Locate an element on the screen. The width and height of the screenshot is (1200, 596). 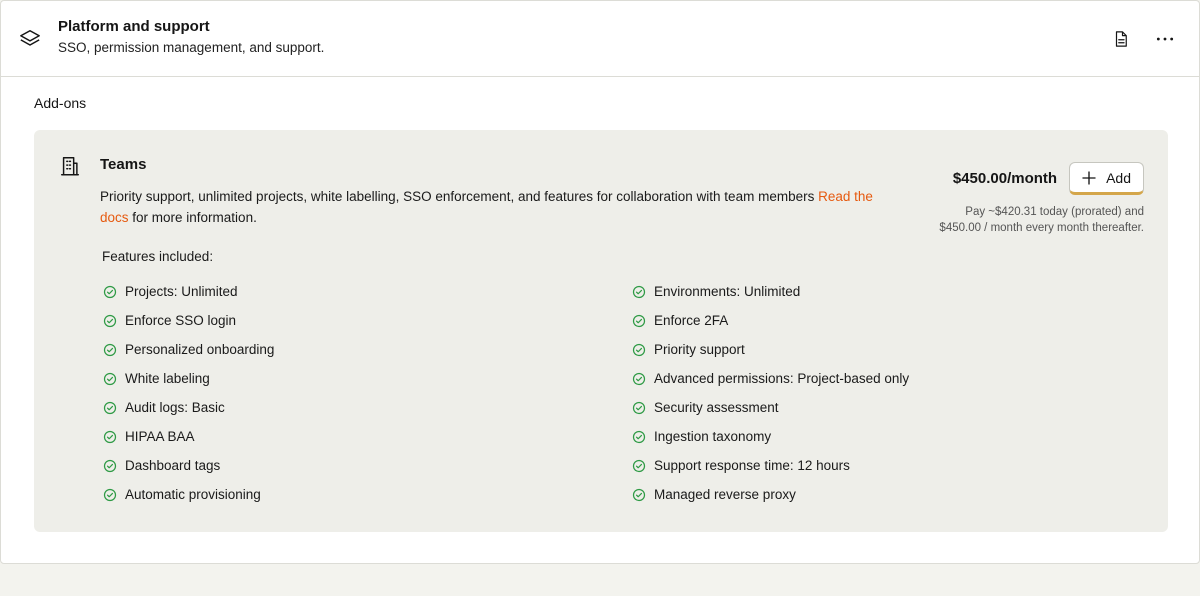
plus-icon is located at coordinates (1089, 178).